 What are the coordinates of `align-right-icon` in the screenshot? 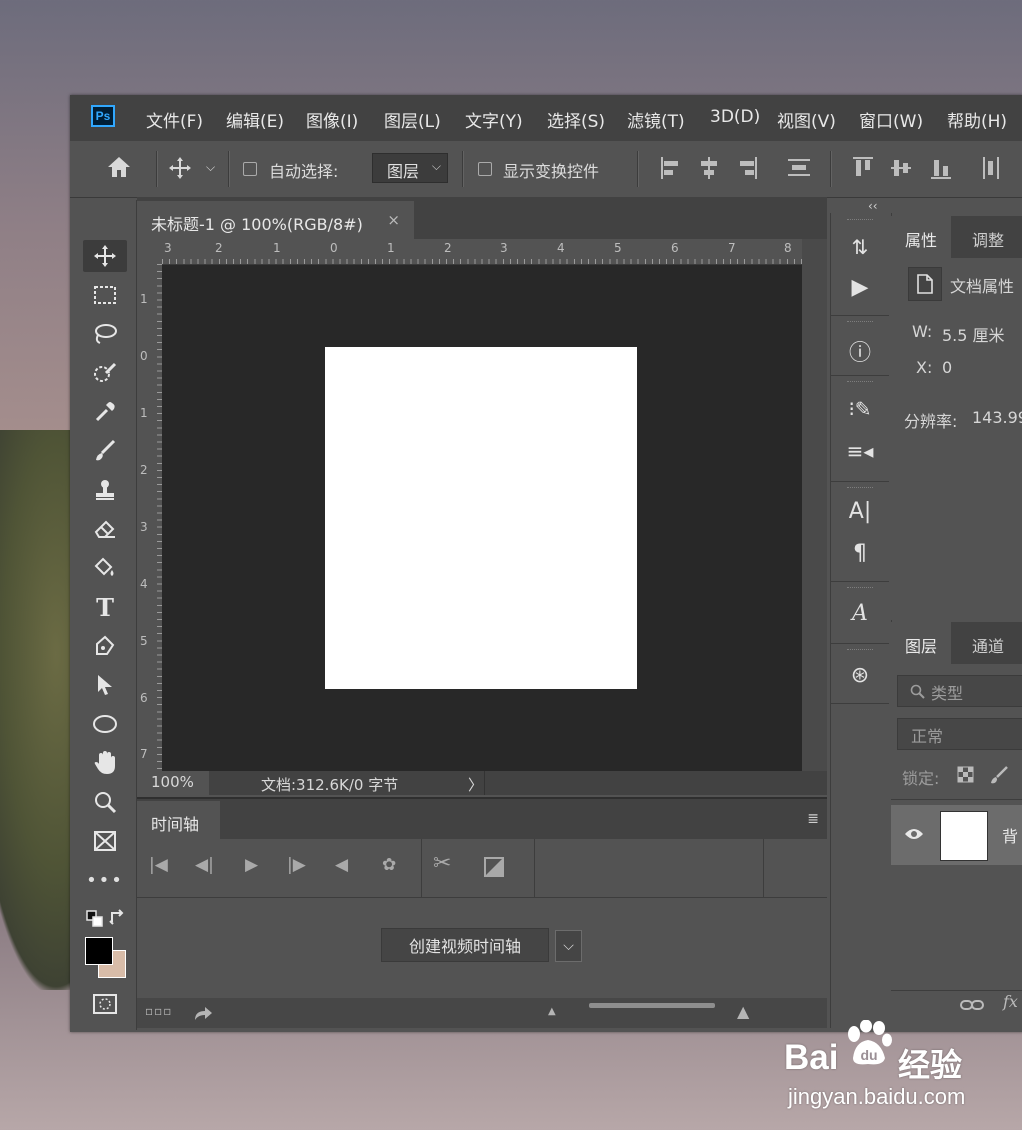 It's located at (747, 168).